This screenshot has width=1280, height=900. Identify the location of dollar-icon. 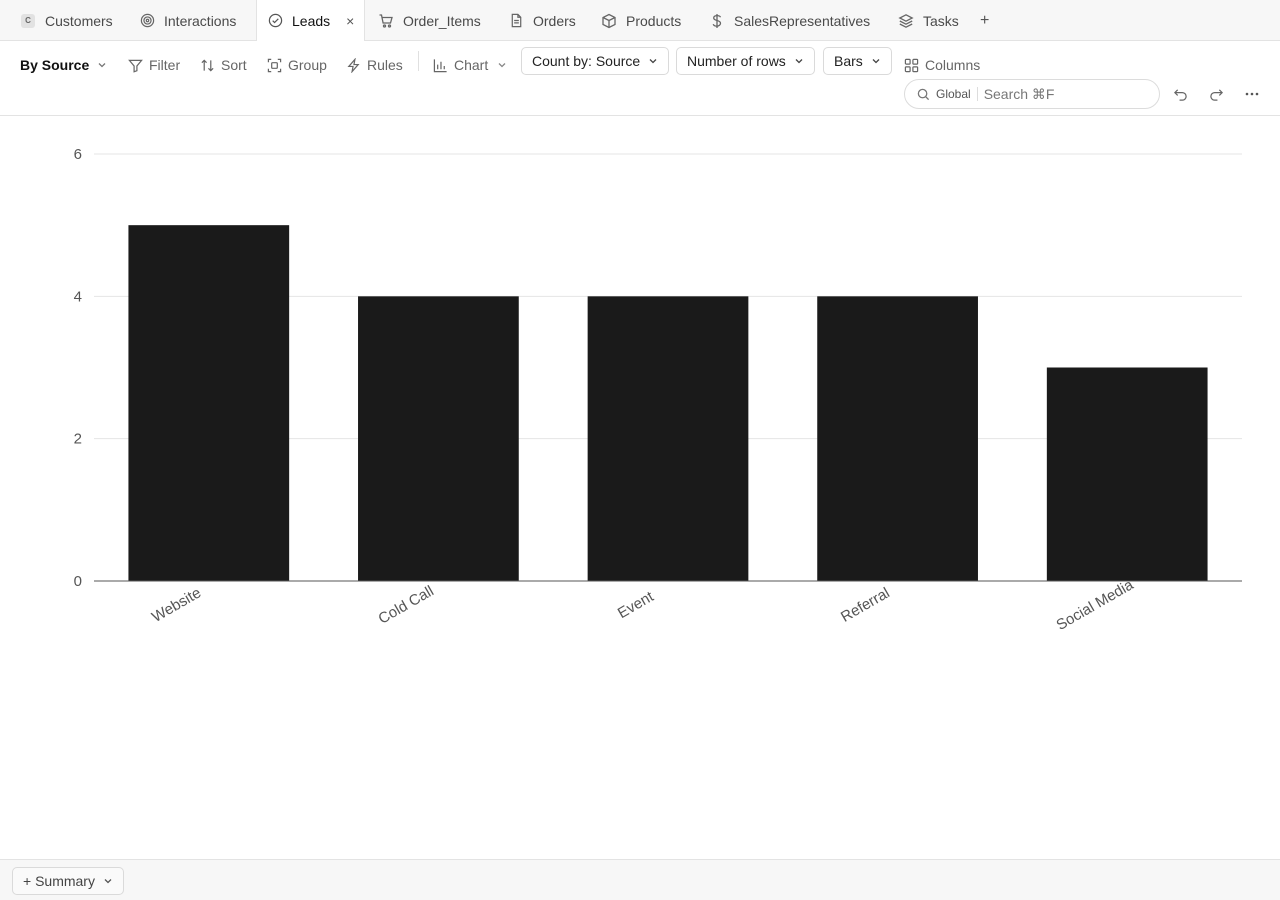
(717, 21).